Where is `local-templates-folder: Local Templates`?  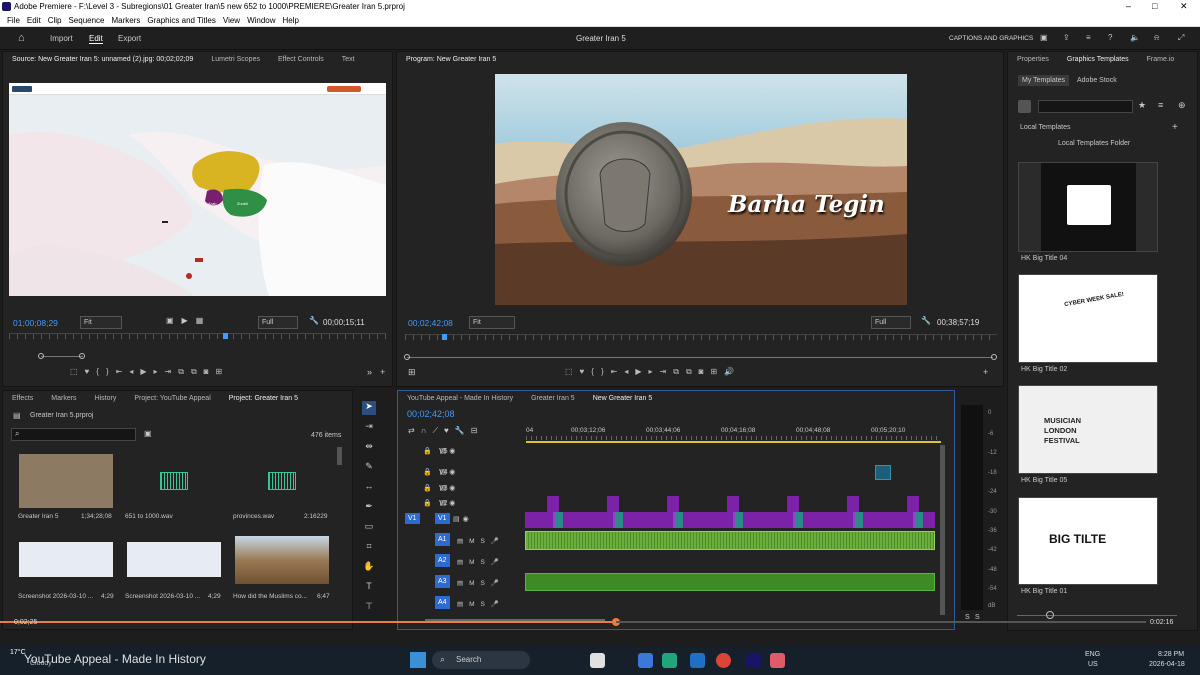 local-templates-folder: Local Templates is located at coordinates (1045, 127).